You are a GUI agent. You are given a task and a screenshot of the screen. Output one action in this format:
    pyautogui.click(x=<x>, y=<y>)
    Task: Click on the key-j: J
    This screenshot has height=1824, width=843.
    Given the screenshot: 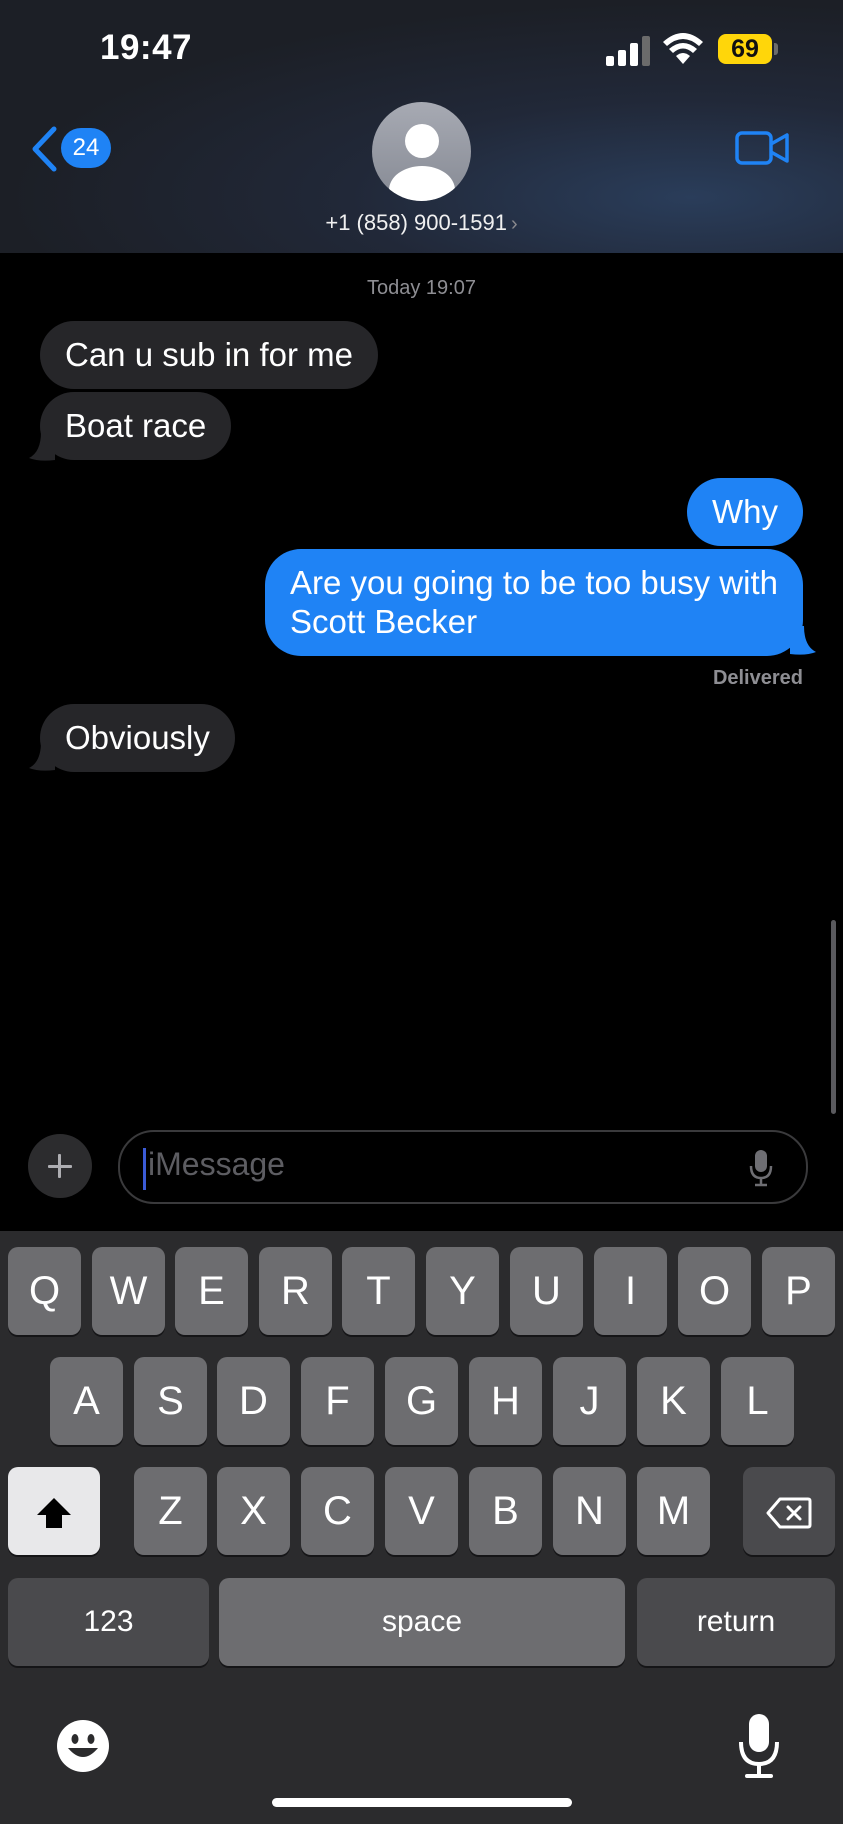 What is the action you would take?
    pyautogui.click(x=589, y=1401)
    